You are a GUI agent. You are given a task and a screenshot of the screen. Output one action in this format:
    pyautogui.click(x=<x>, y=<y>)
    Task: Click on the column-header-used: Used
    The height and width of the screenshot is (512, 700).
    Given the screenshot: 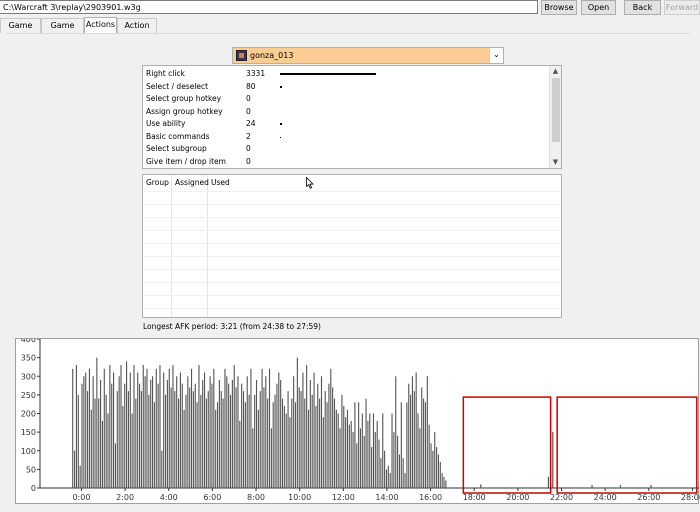 What is the action you would take?
    pyautogui.click(x=219, y=183)
    